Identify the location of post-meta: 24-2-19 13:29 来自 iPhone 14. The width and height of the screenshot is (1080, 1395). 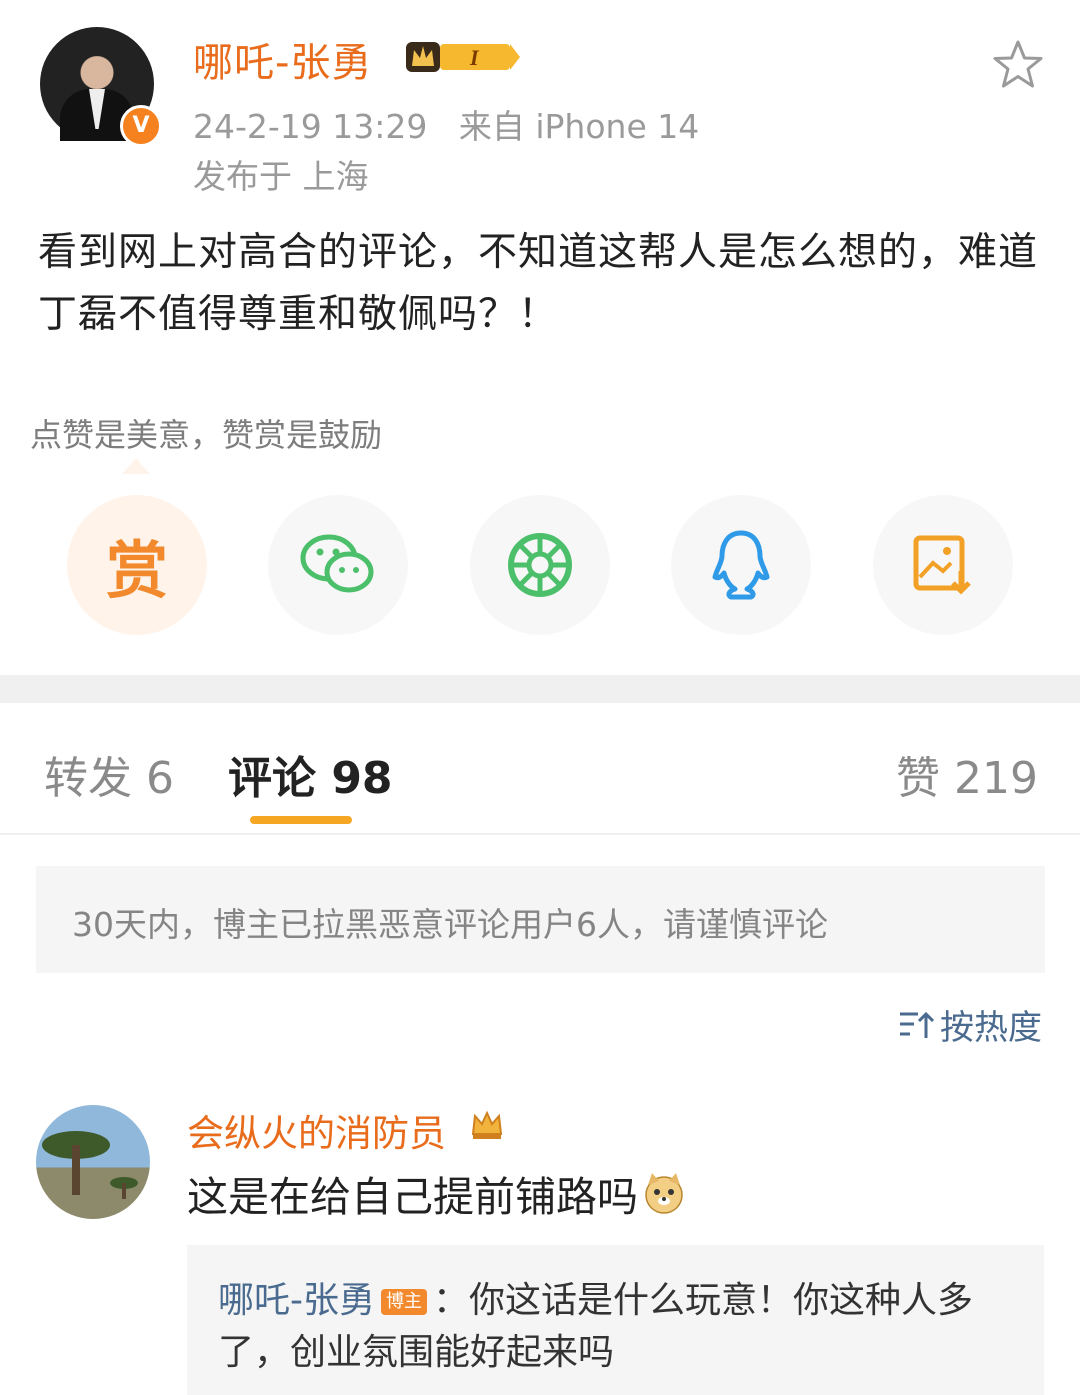
(446, 124).